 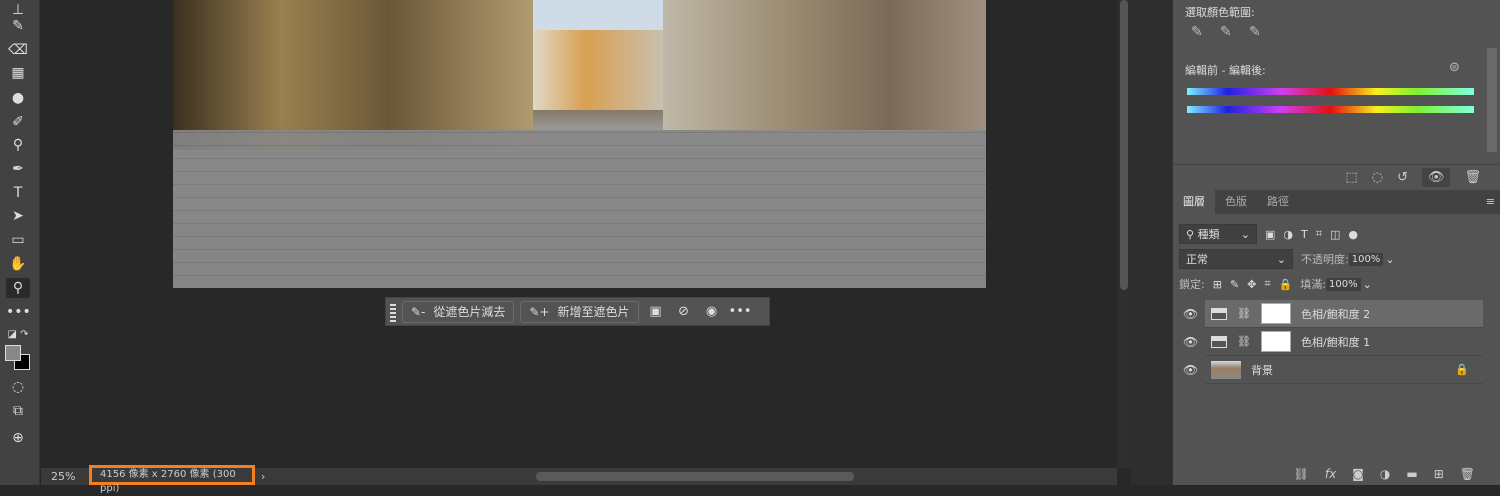 I want to click on eyedropper-minus-icon: ✎, so click(x=1255, y=32).